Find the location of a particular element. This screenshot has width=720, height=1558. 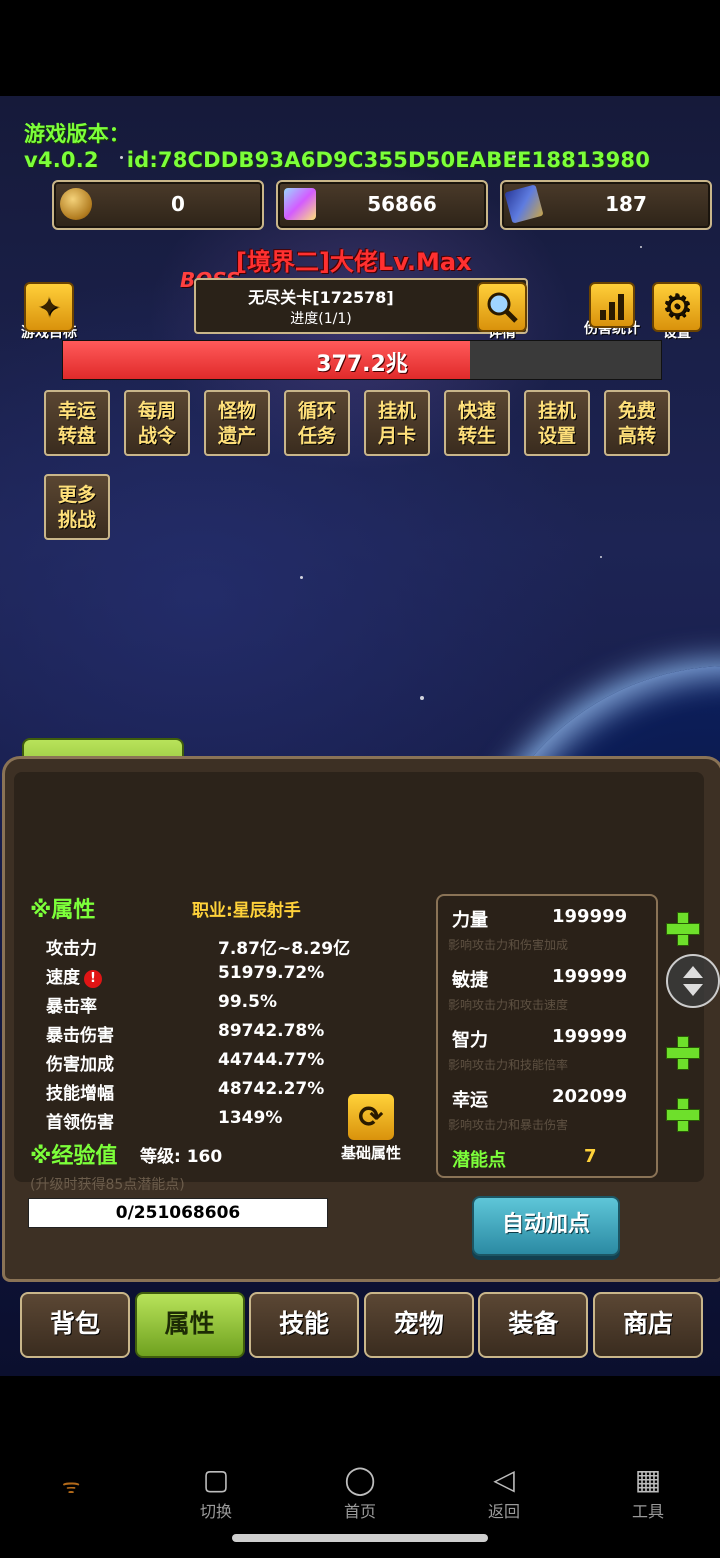

float-scroll-handle is located at coordinates (693, 981).